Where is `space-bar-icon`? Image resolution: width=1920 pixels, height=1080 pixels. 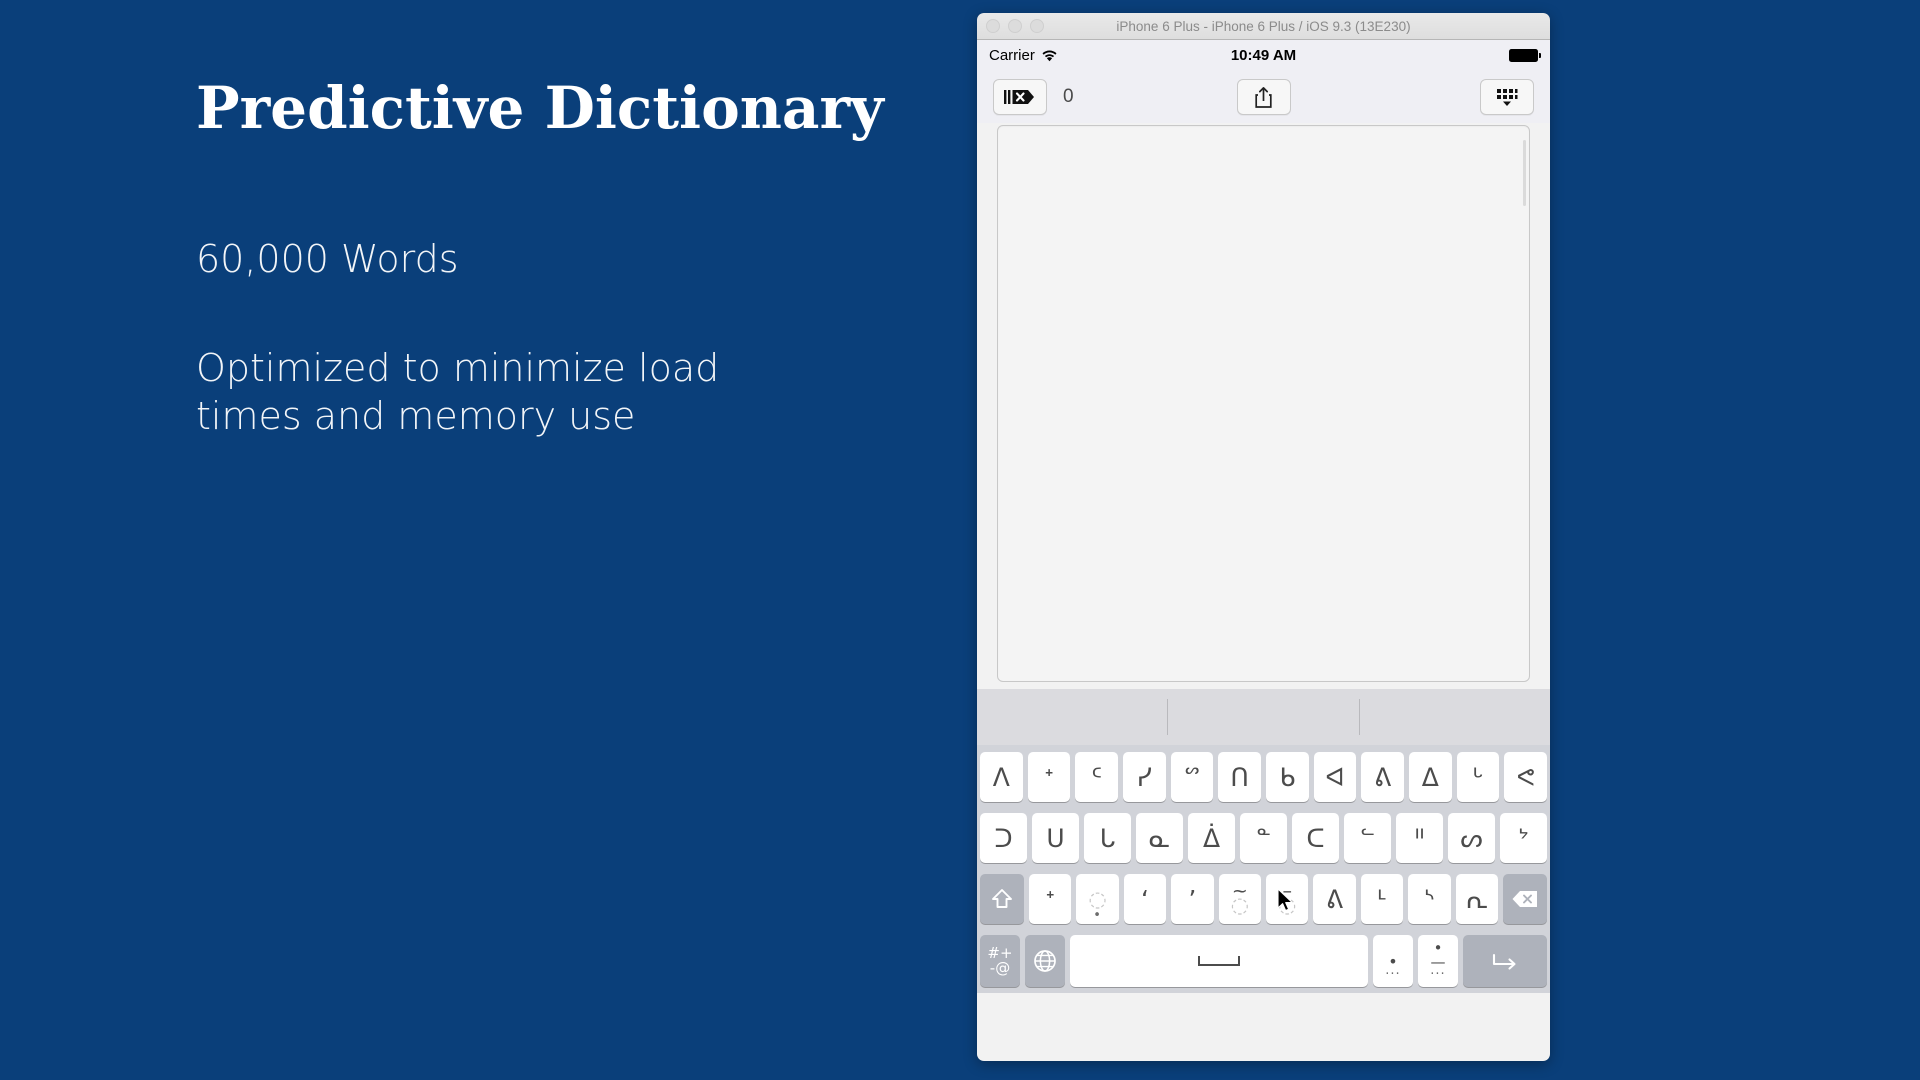
space-bar-icon is located at coordinates (1219, 961).